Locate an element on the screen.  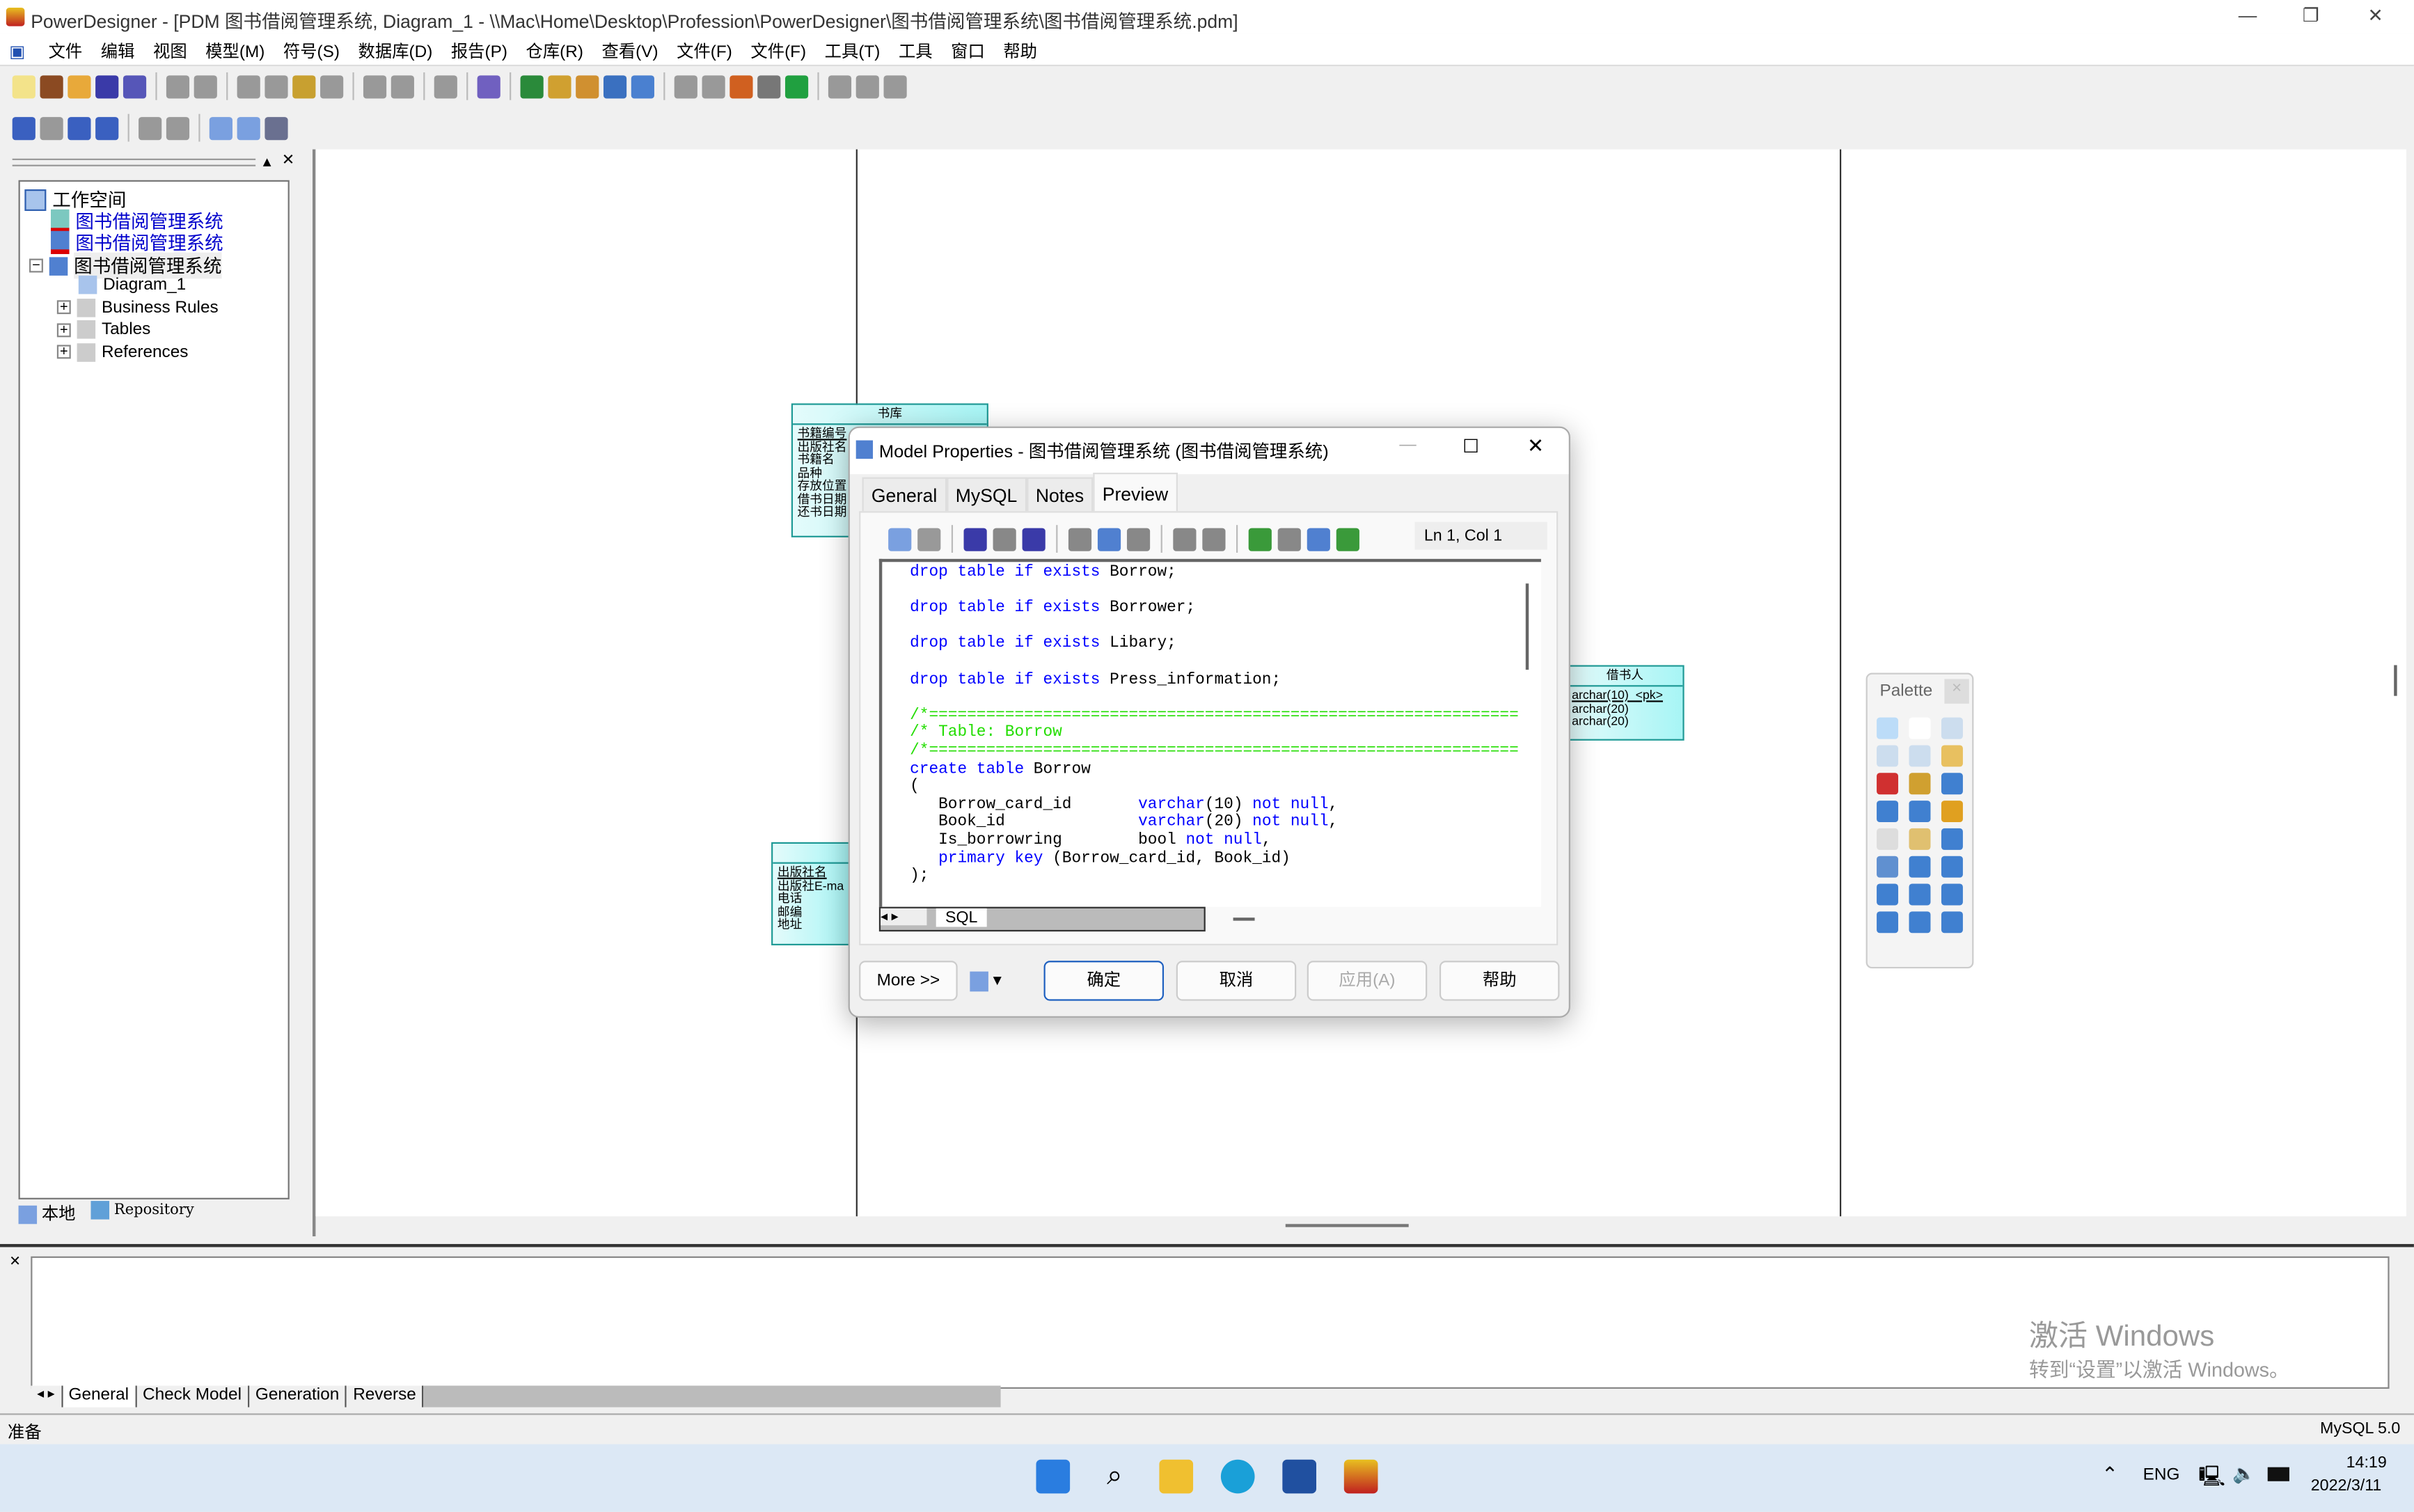
maximize-button: ❐ is located at coordinates (2311, 17).